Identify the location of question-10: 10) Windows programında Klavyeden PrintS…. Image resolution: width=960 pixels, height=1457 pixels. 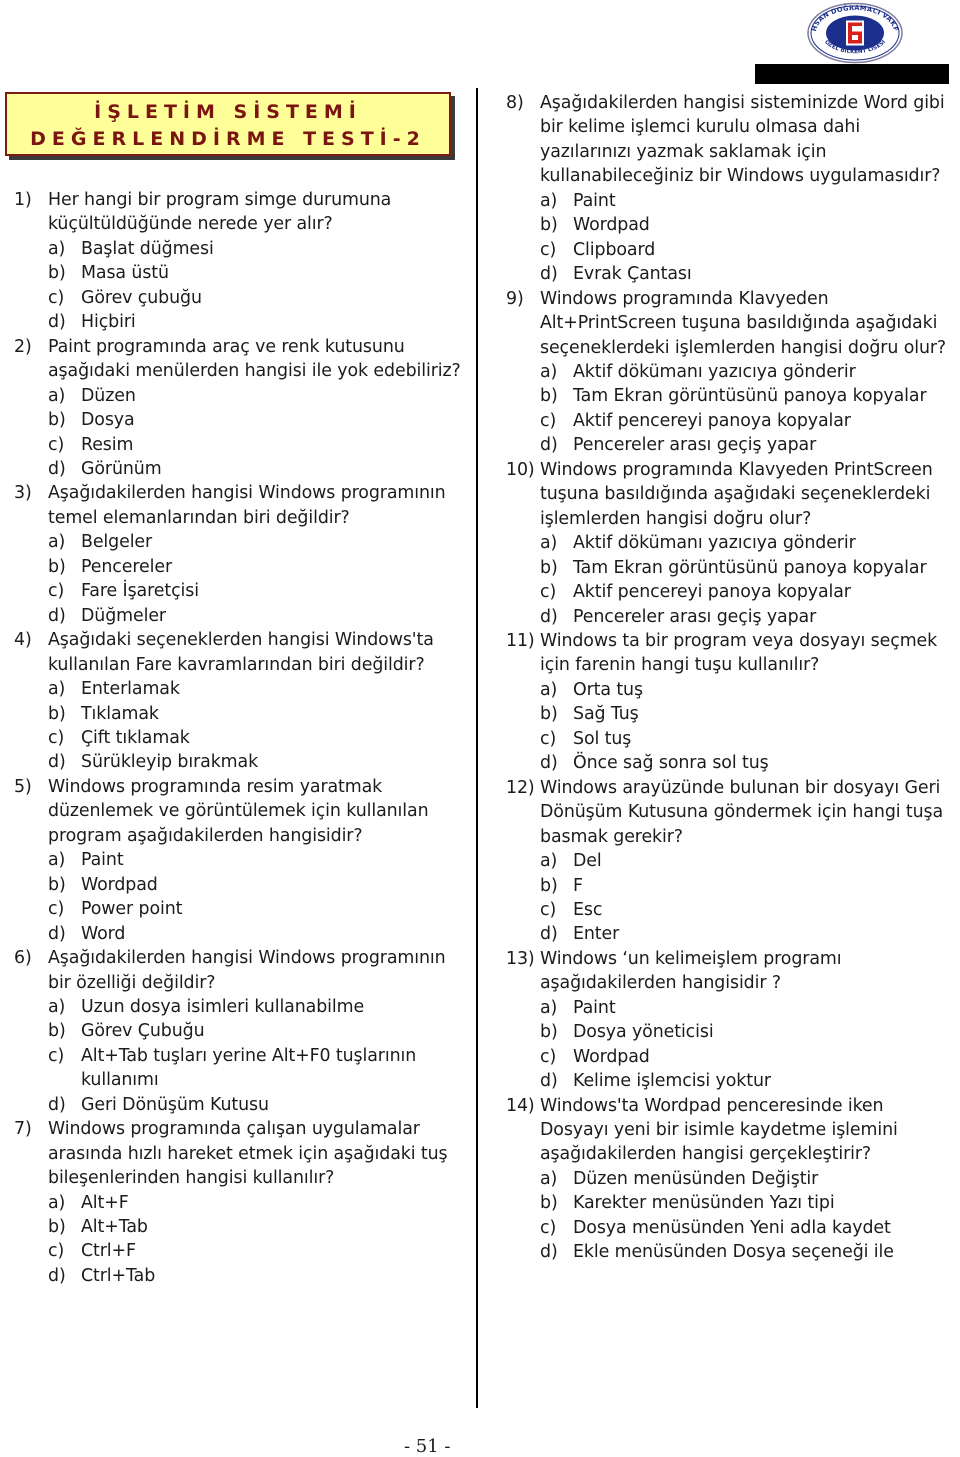
(731, 543).